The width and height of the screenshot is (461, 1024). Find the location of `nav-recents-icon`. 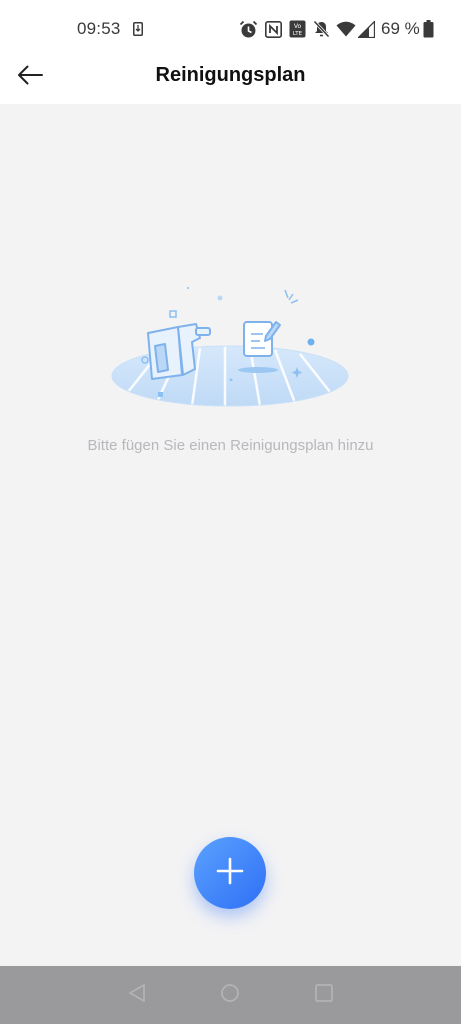

nav-recents-icon is located at coordinates (324, 995).